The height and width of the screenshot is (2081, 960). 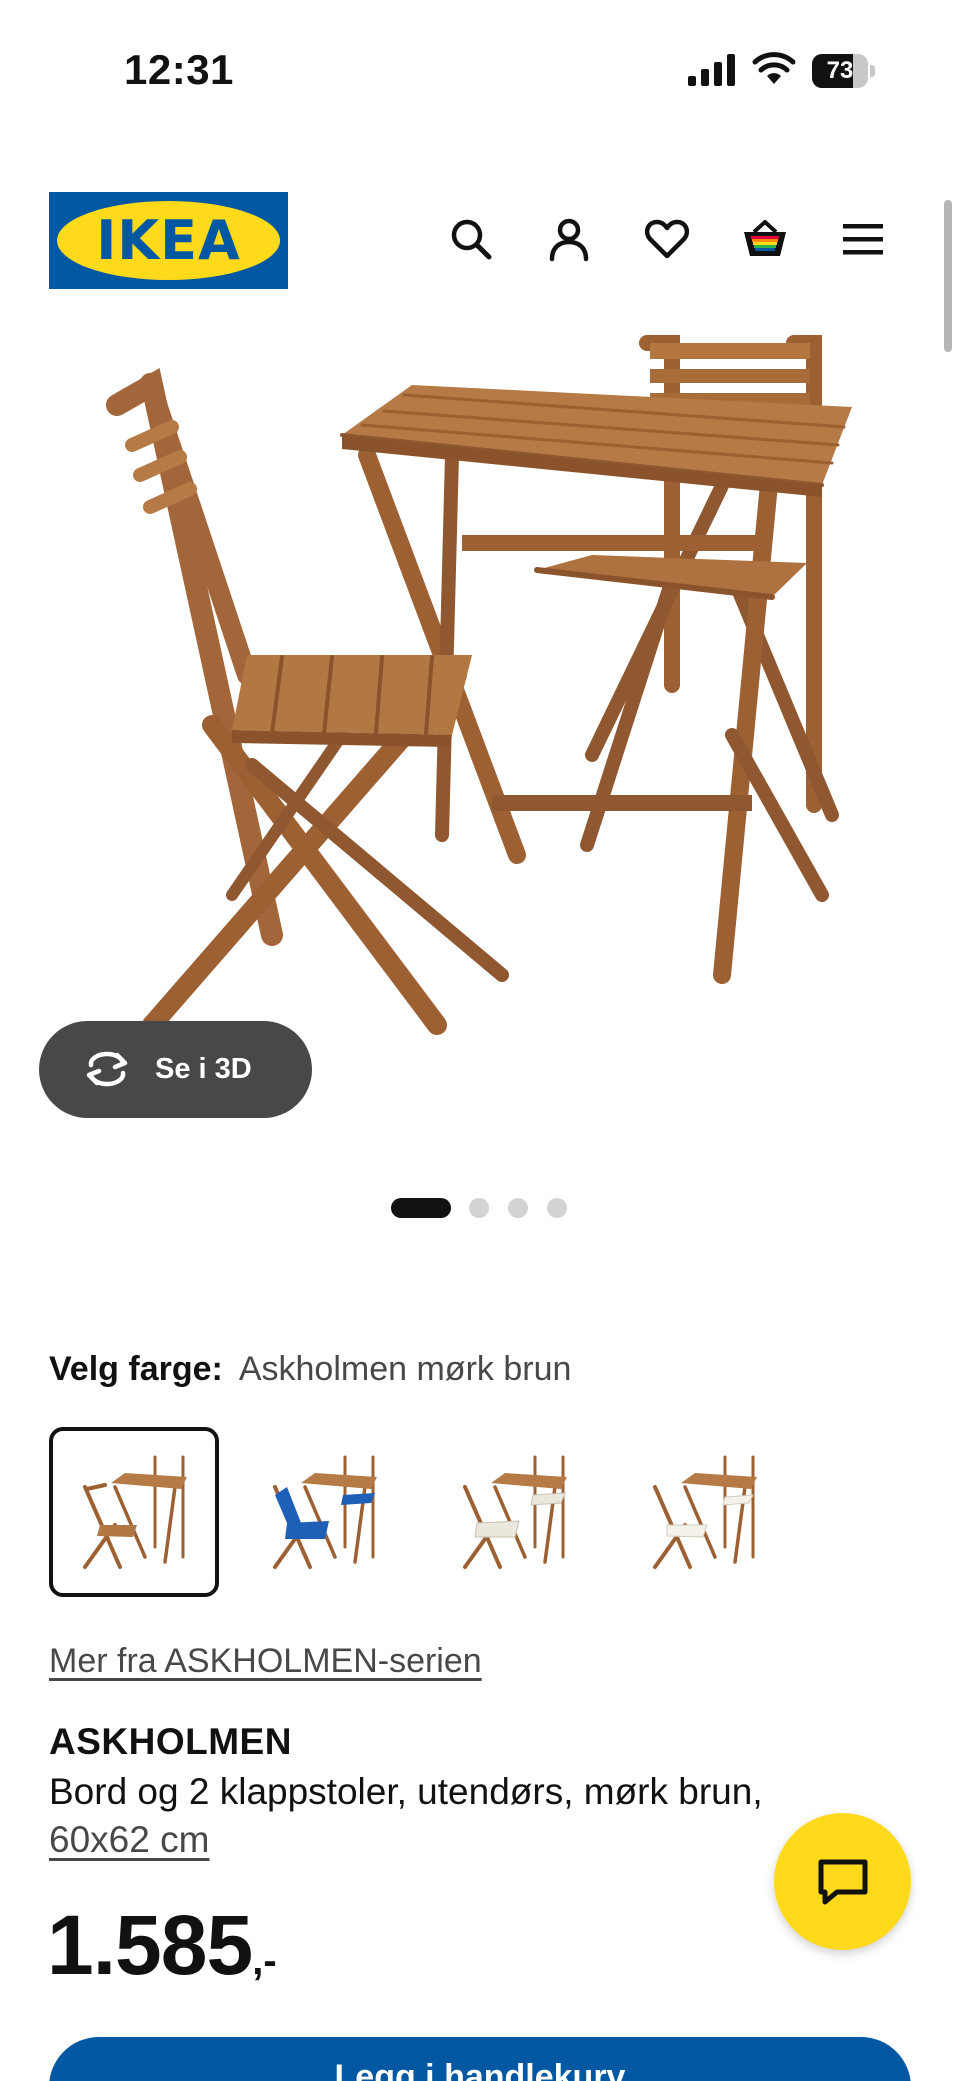 I want to click on gallery-pagination, so click(x=480, y=1207).